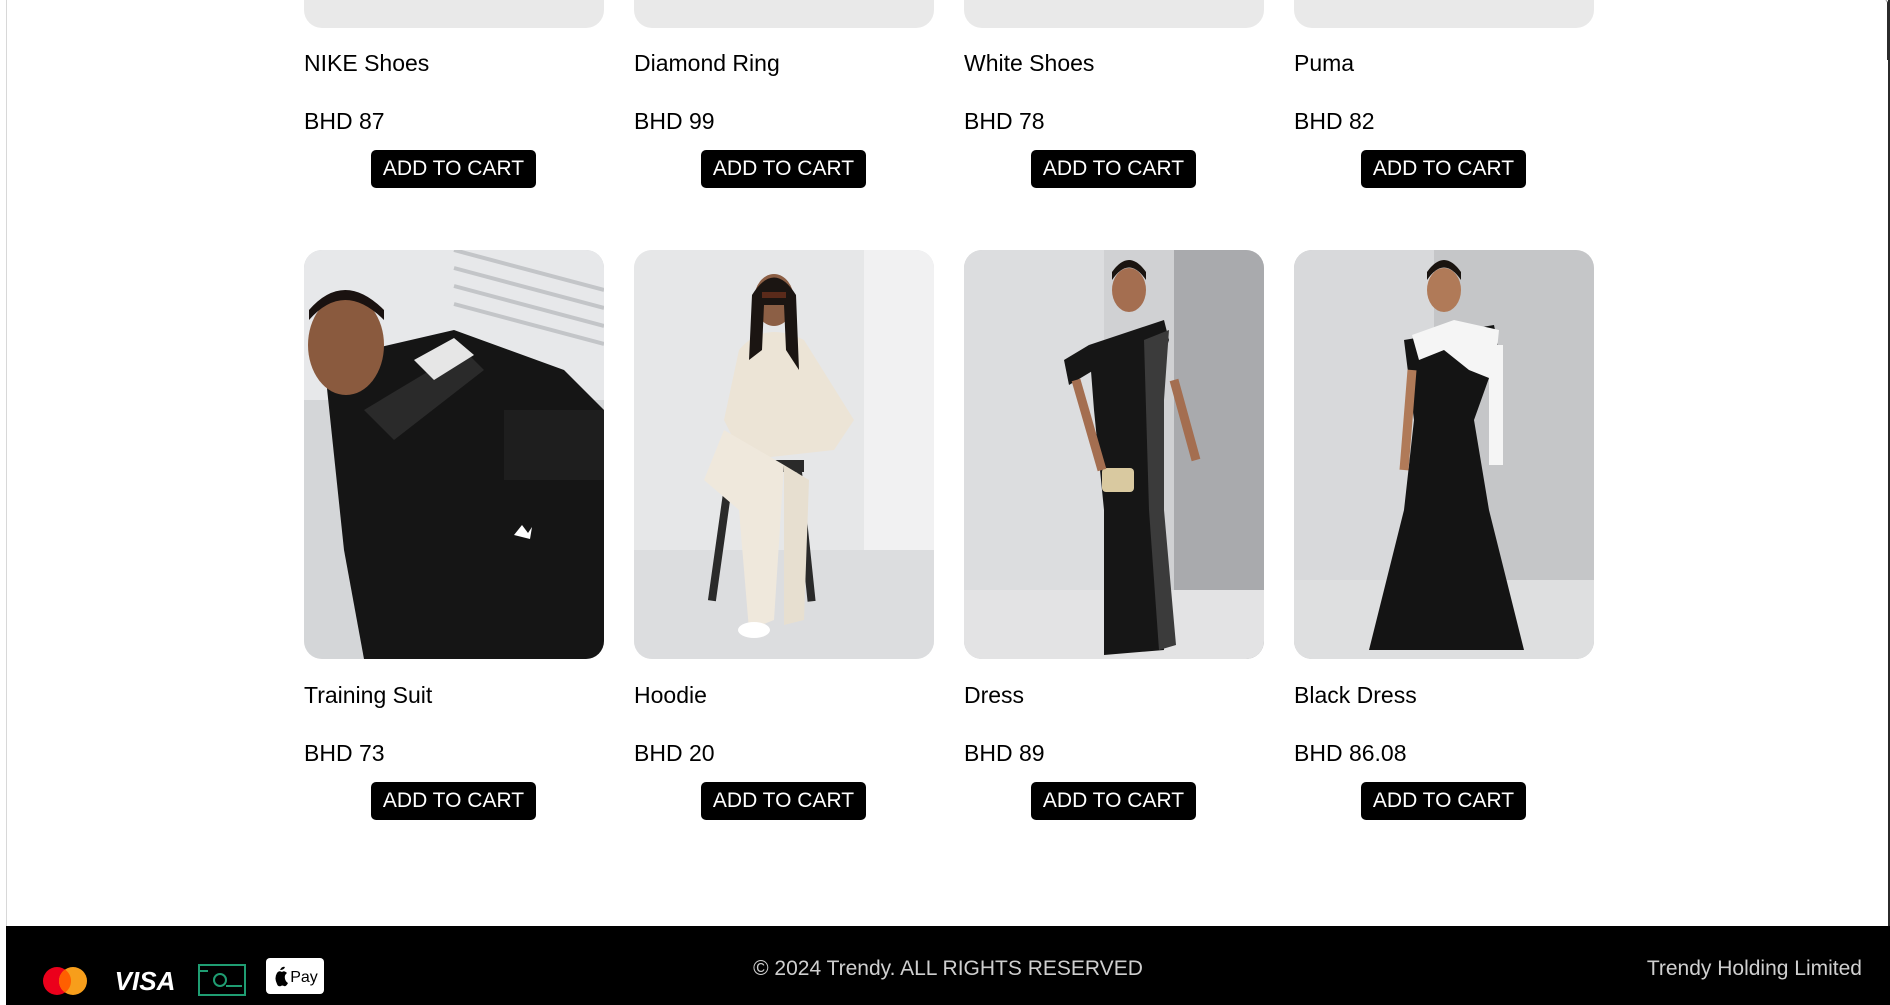  I want to click on product-price: BHD 89, so click(1004, 753).